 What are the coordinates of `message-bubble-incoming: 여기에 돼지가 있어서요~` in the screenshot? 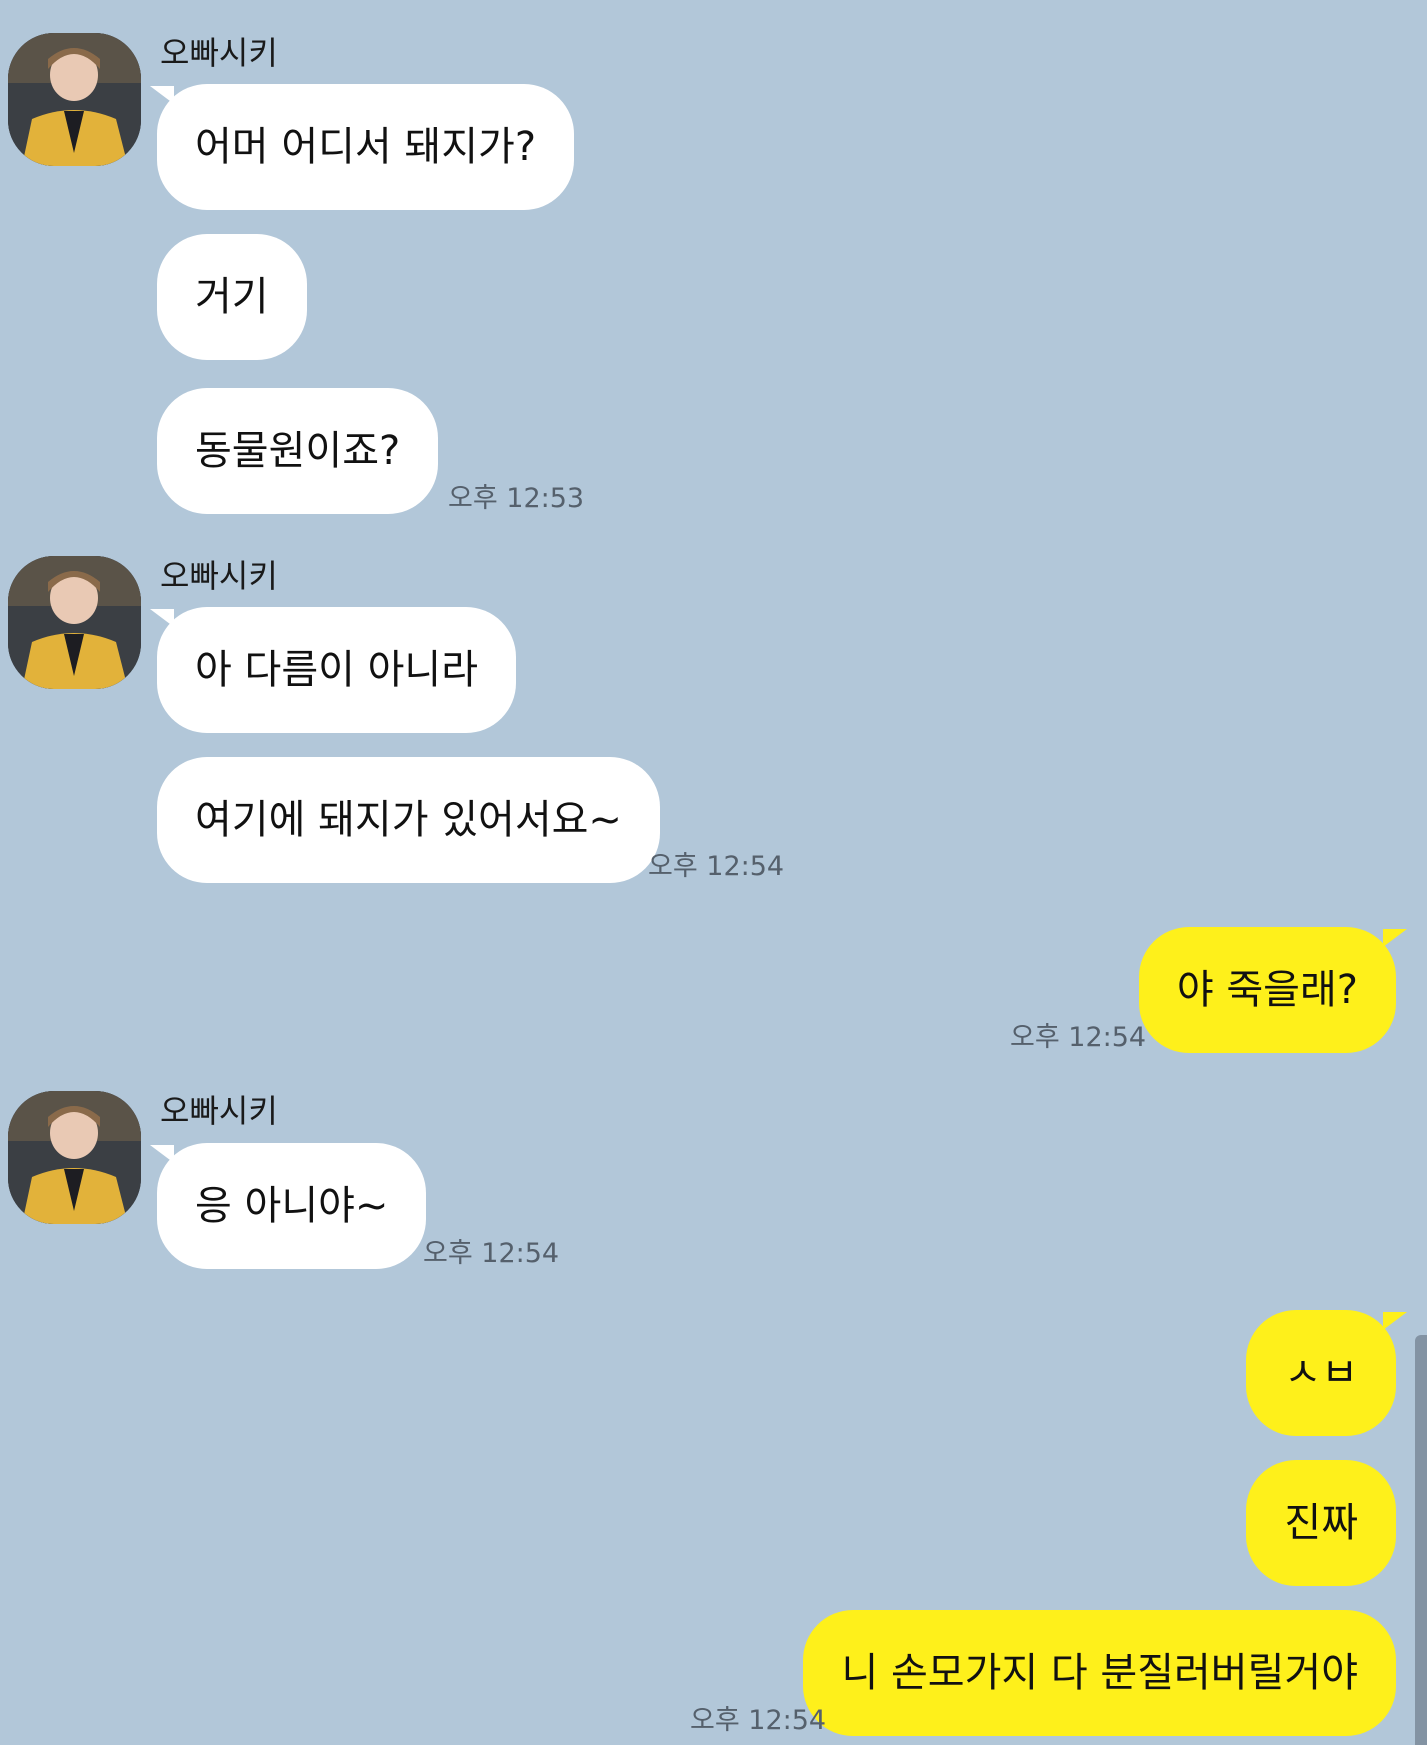 It's located at (408, 820).